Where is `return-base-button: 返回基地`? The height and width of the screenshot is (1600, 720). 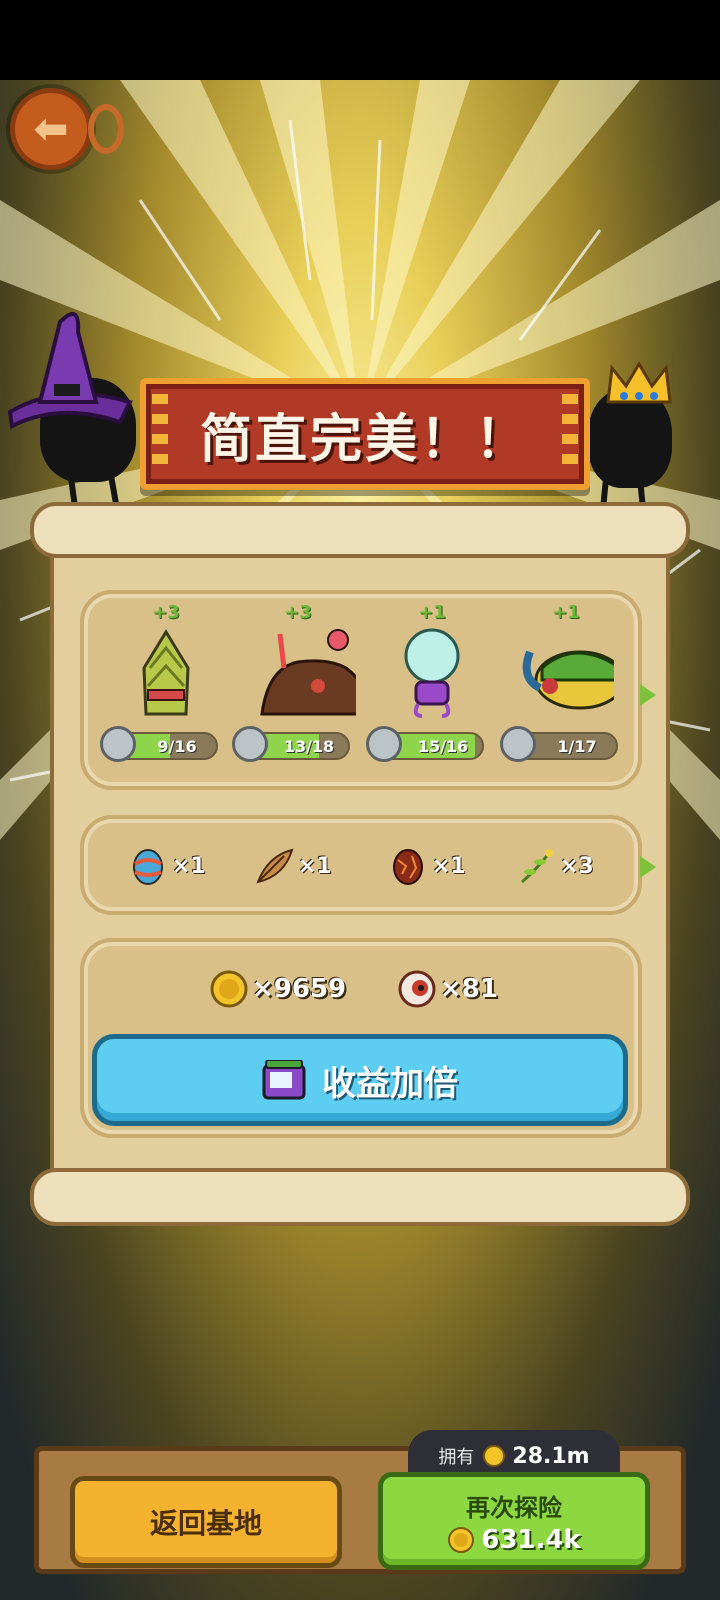 return-base-button: 返回基地 is located at coordinates (206, 1522).